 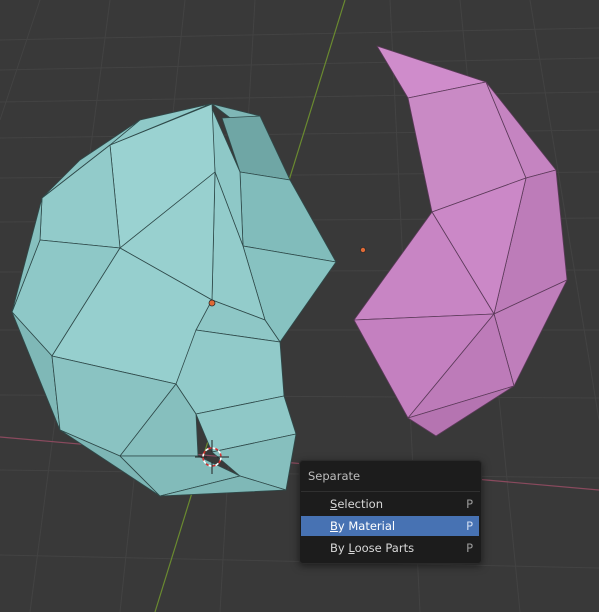 What do you see at coordinates (357, 504) in the screenshot?
I see `menu-item-label: Selection` at bounding box center [357, 504].